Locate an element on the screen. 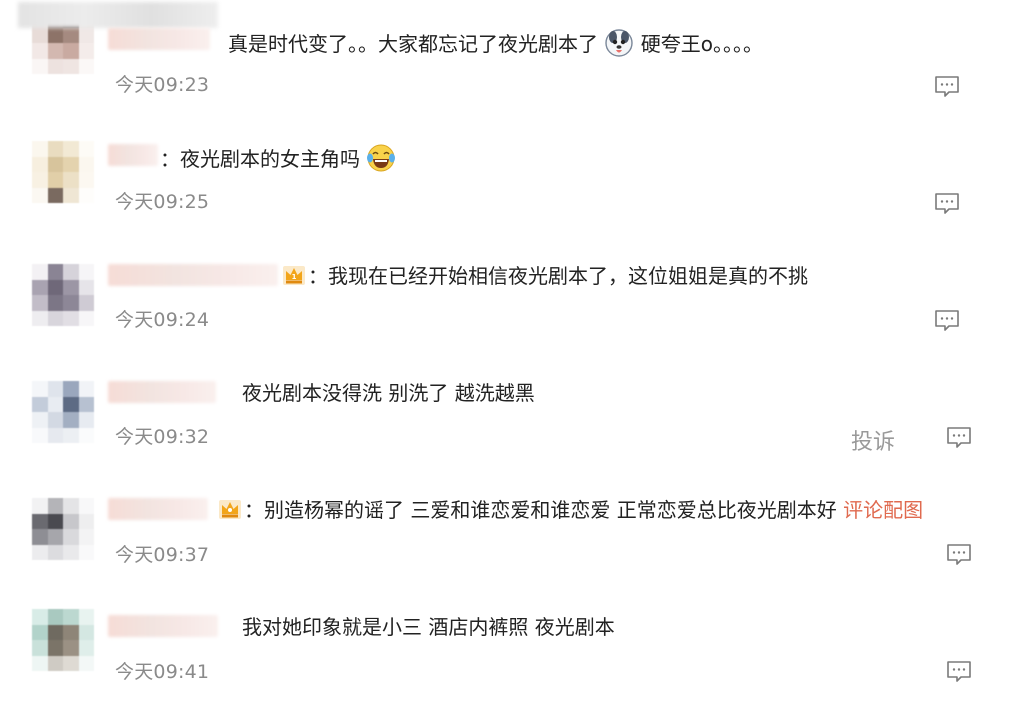 The width and height of the screenshot is (1024, 713). comment-body: 我对她印象就是小三 酒店内裤照 夜光剧本 is located at coordinates (428, 627).